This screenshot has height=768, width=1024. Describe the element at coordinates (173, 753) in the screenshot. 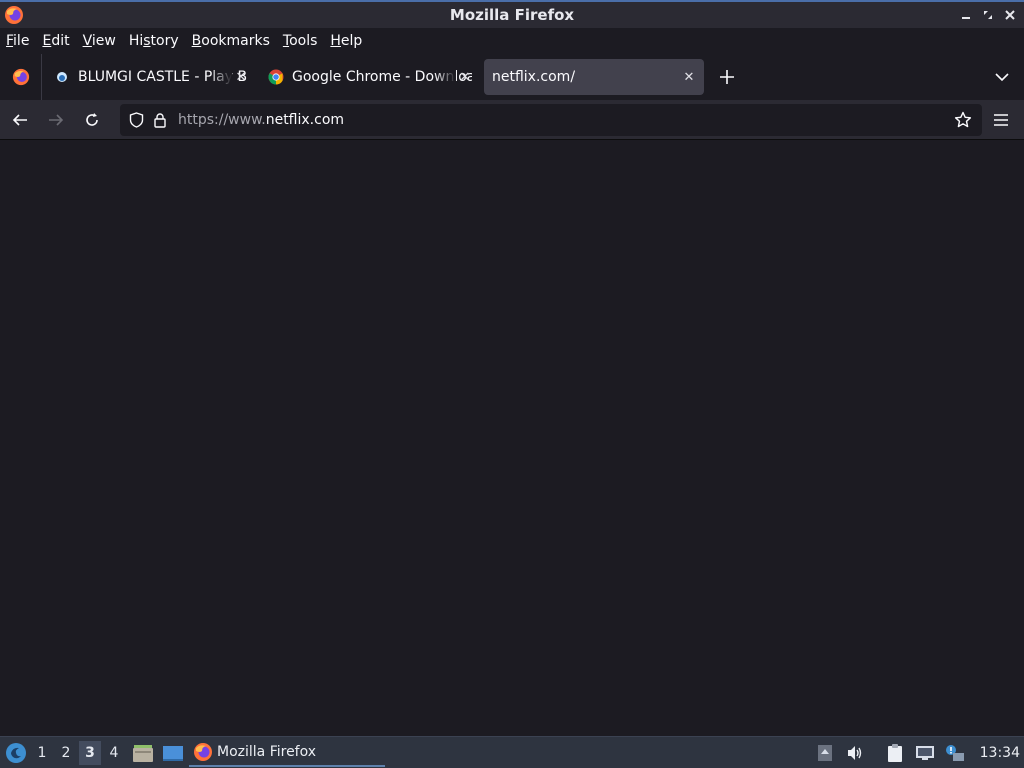

I see `show-desktop-icon` at that location.